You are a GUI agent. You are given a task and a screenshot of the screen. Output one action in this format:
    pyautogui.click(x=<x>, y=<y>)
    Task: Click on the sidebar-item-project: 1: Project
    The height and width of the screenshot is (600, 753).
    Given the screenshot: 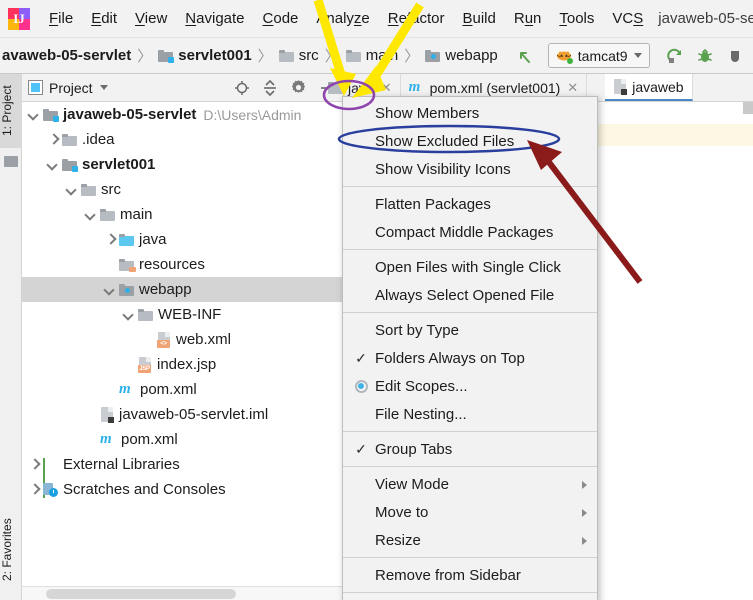 What is the action you would take?
    pyautogui.click(x=11, y=111)
    